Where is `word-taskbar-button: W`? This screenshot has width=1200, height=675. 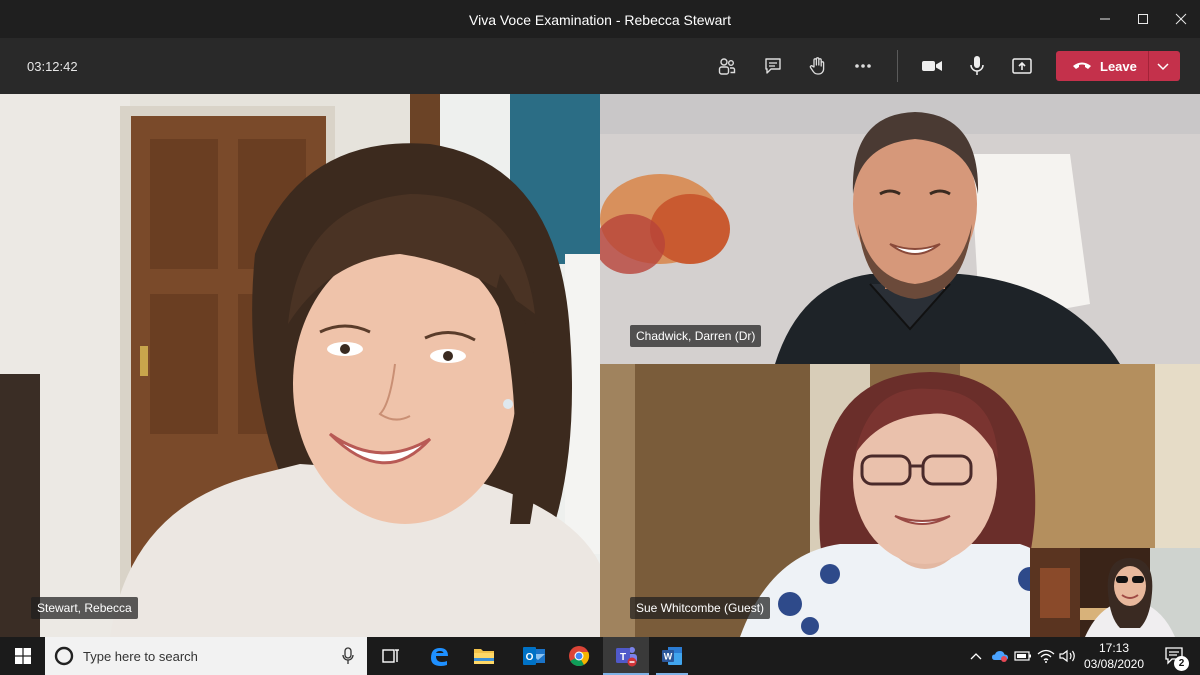
word-taskbar-button: W is located at coordinates (672, 656).